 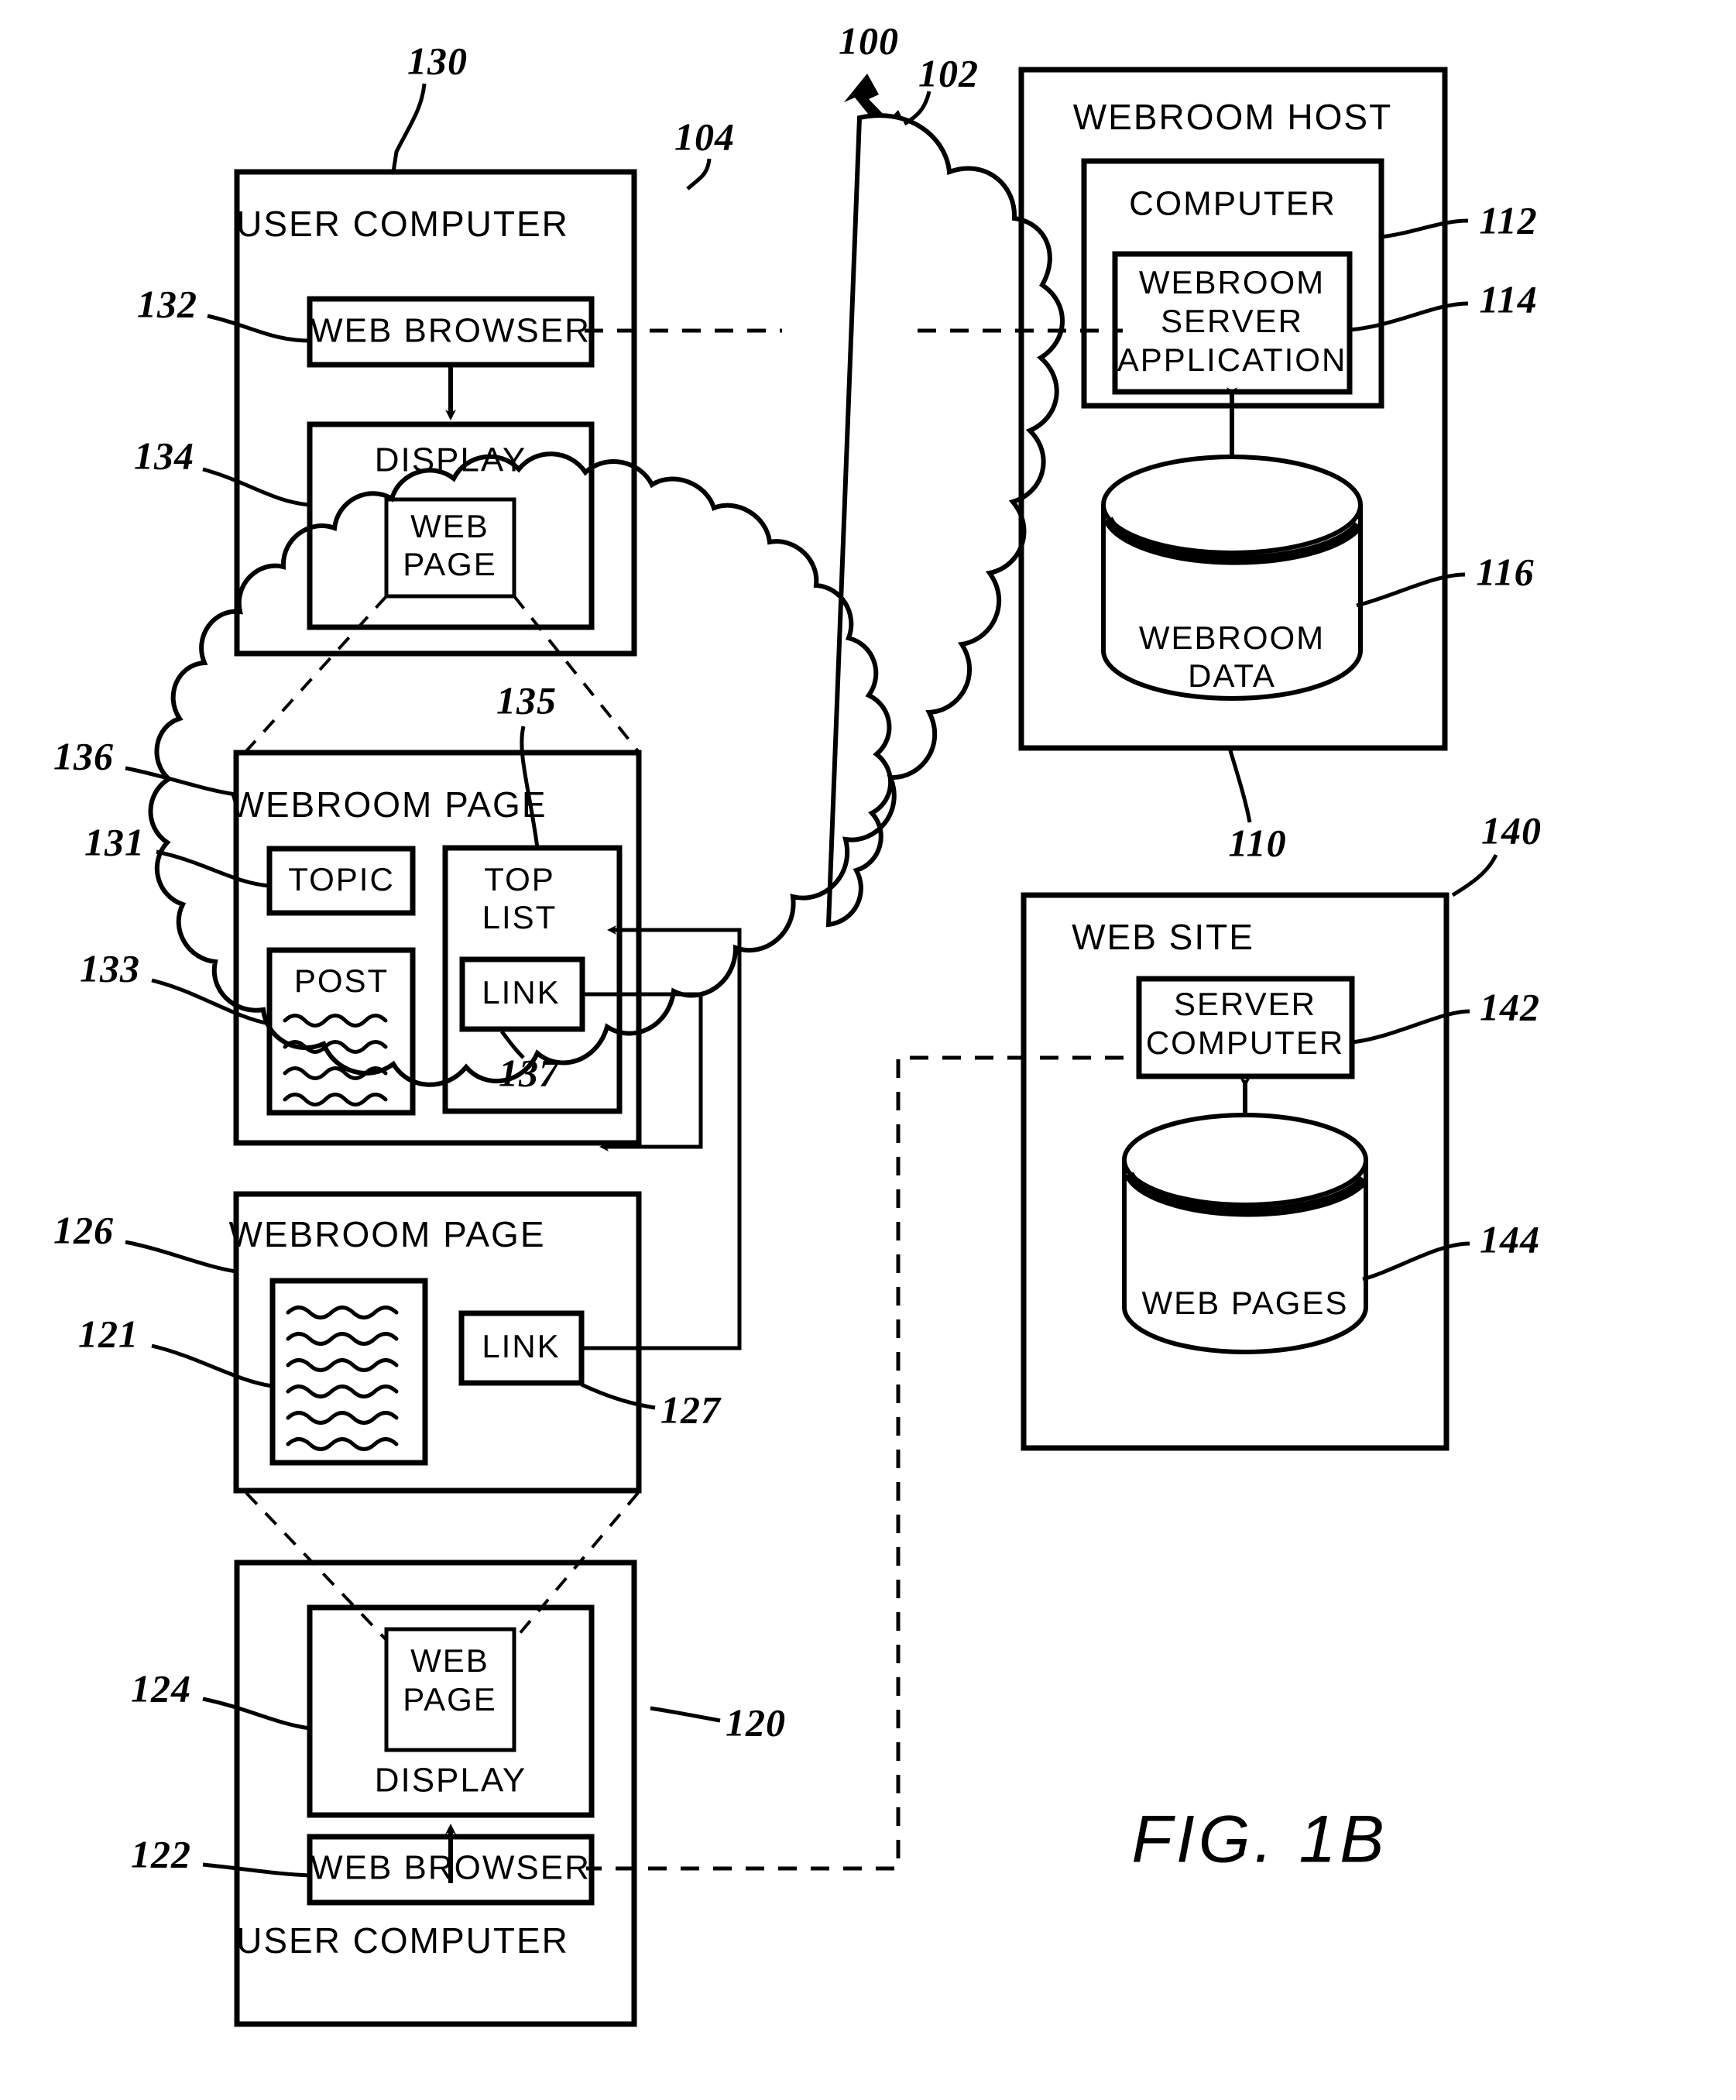 What do you see at coordinates (1232, 675) in the screenshot?
I see `webroom-data-line2: DATA` at bounding box center [1232, 675].